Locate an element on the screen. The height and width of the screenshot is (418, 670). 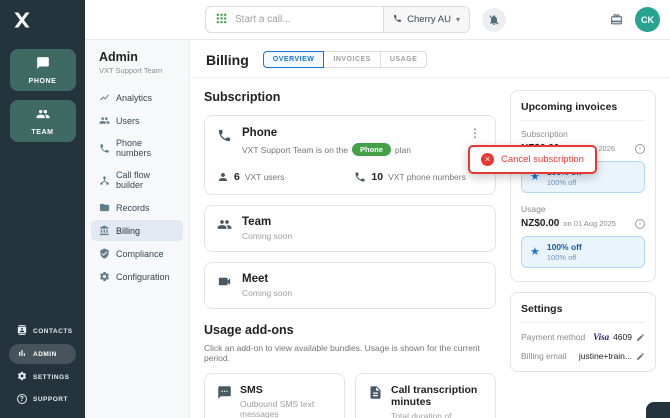
plan-prefix: VXT Support Team is on the is located at coordinates (295, 149).